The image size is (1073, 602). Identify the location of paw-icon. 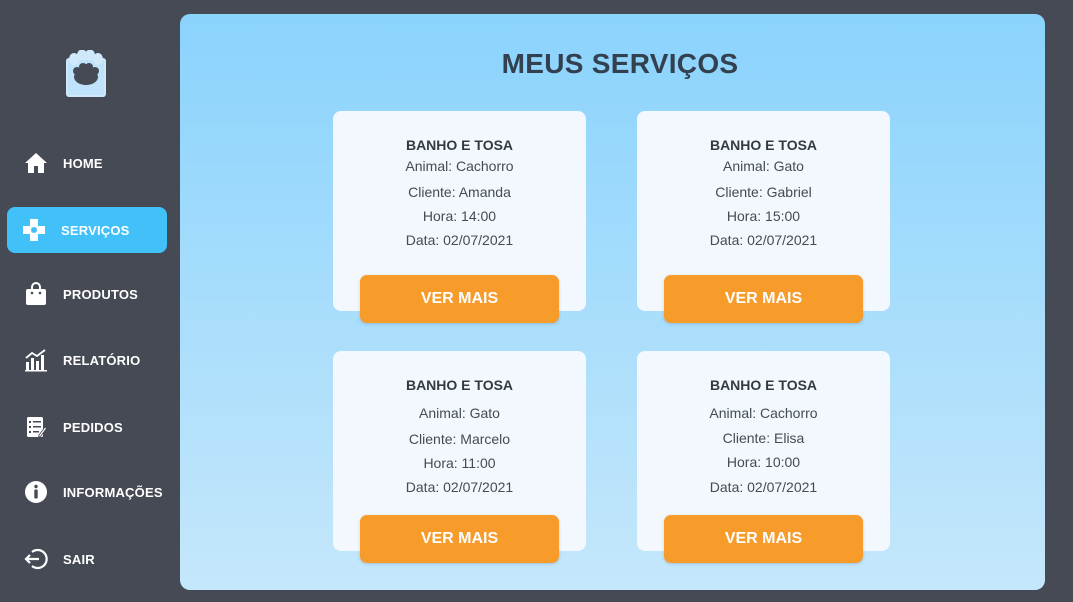
(86, 73).